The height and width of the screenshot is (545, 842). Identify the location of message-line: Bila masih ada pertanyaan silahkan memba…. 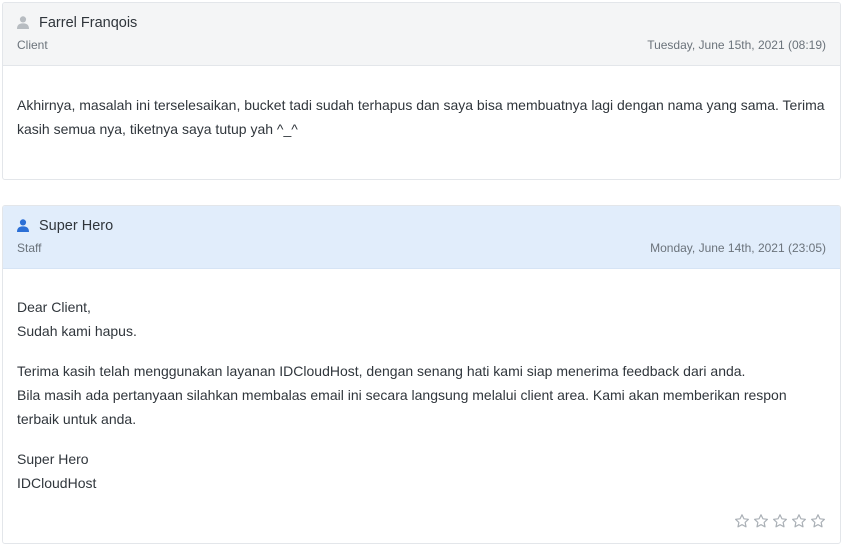
(402, 407).